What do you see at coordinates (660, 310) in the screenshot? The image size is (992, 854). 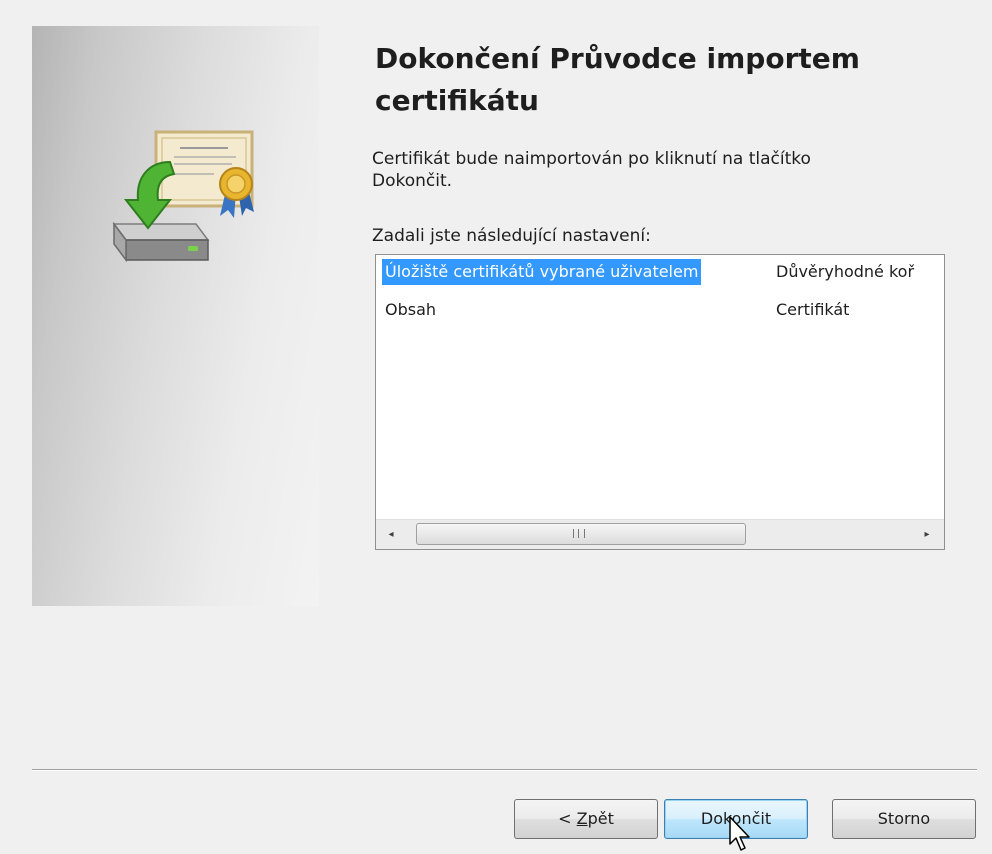 I see `list-item: Obsah Certifikát` at bounding box center [660, 310].